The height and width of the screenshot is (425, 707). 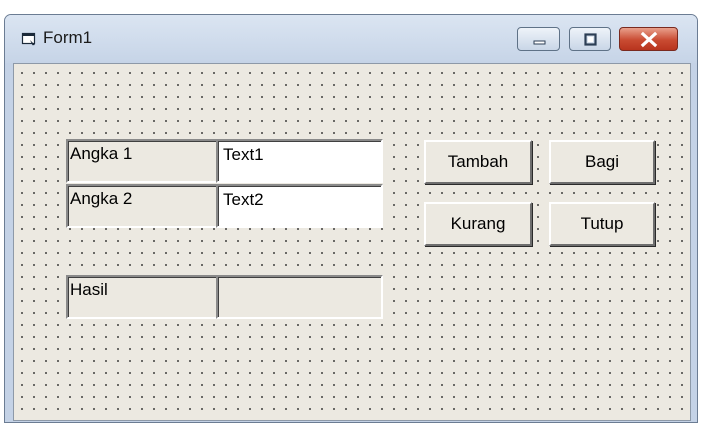 What do you see at coordinates (478, 162) in the screenshot?
I see `tambah-button: Tambah` at bounding box center [478, 162].